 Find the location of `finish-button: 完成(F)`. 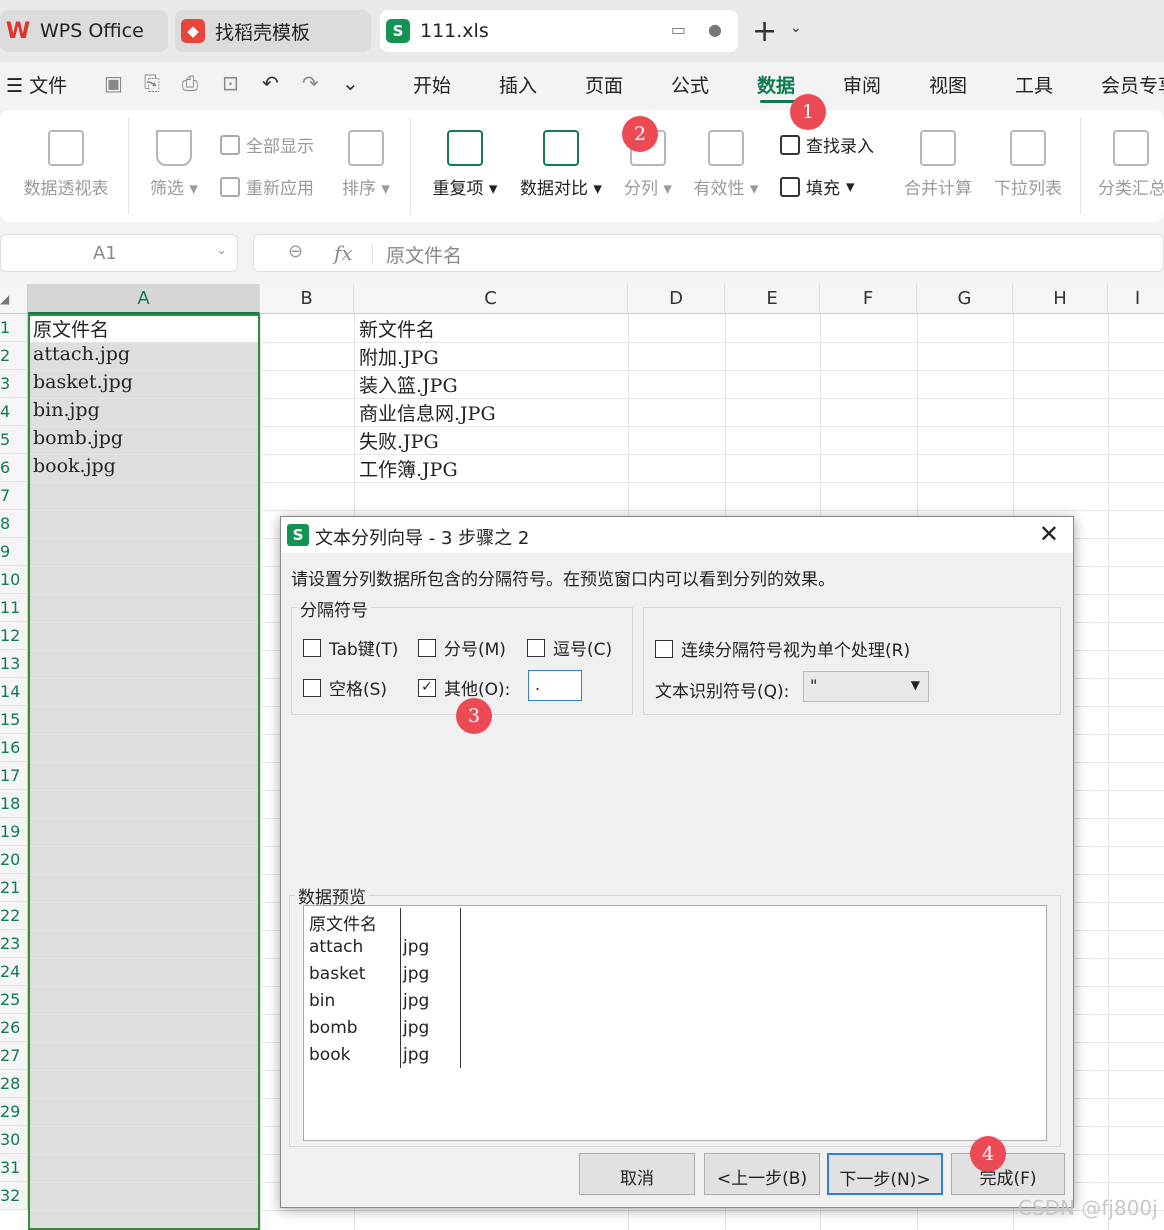

finish-button: 完成(F) is located at coordinates (1008, 1174).